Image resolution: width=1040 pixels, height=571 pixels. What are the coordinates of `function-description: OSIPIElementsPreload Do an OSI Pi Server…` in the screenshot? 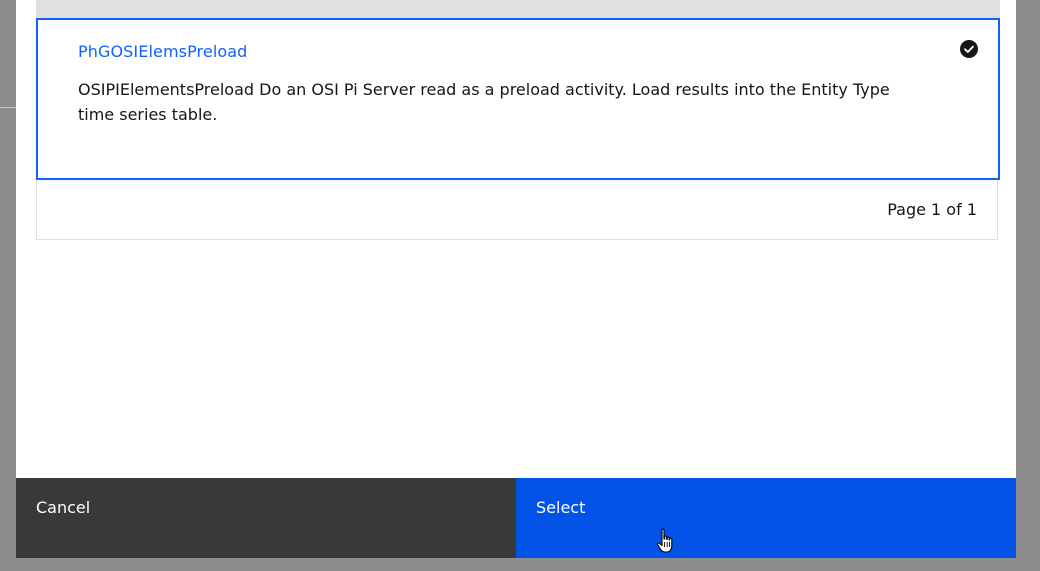 It's located at (484, 102).